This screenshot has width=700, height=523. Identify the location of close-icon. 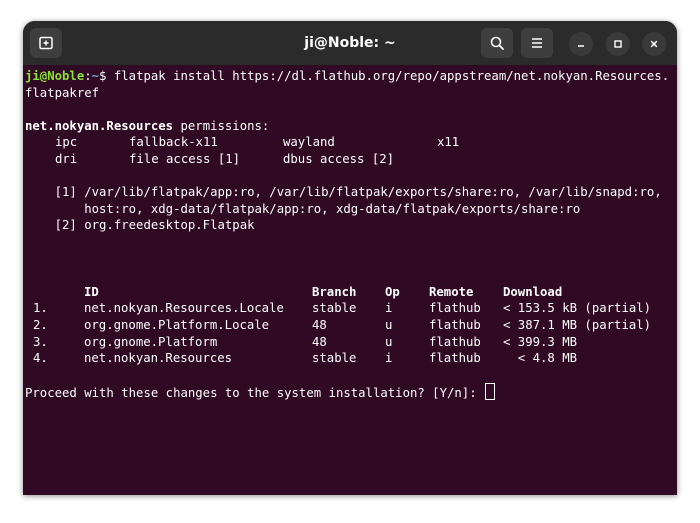
(654, 44).